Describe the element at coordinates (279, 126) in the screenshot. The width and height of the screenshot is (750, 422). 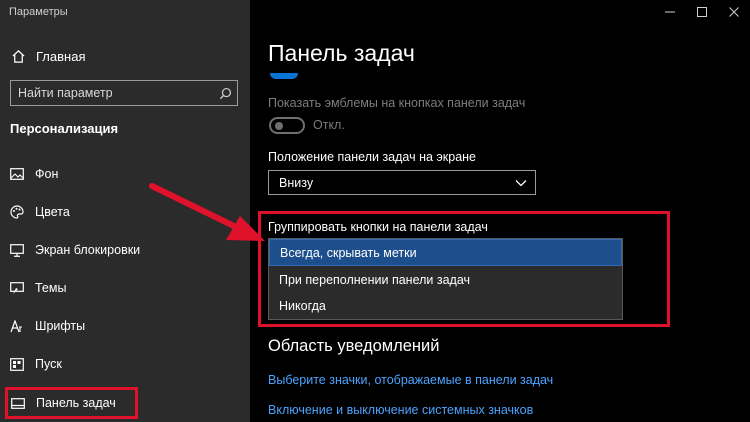
I see `toggle-knob` at that location.